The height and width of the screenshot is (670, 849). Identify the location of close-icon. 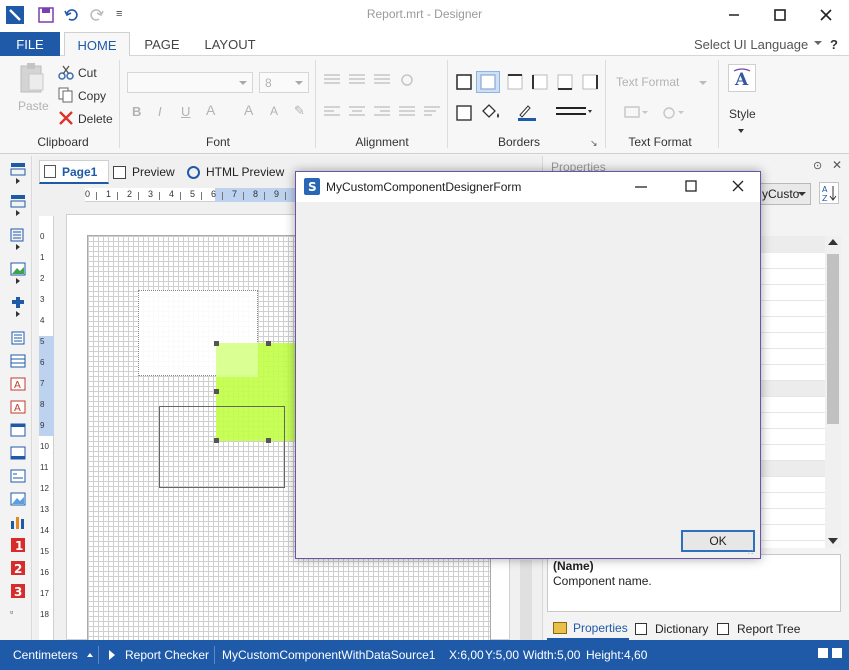
(826, 15).